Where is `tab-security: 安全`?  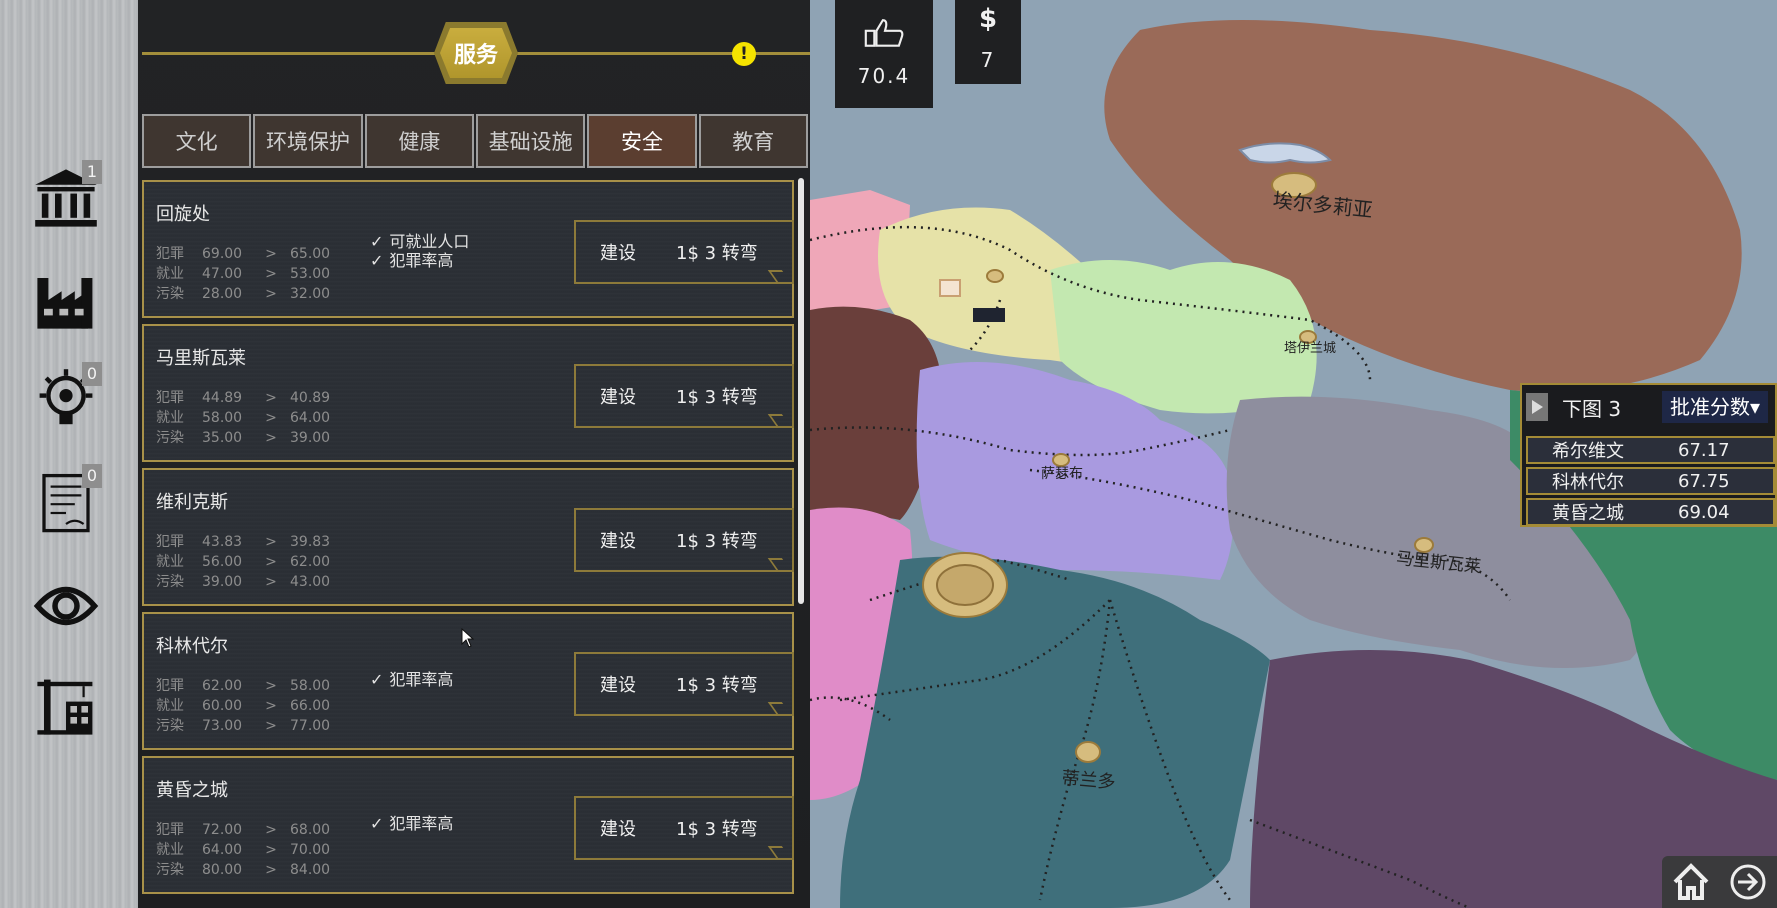 tab-security: 安全 is located at coordinates (642, 141).